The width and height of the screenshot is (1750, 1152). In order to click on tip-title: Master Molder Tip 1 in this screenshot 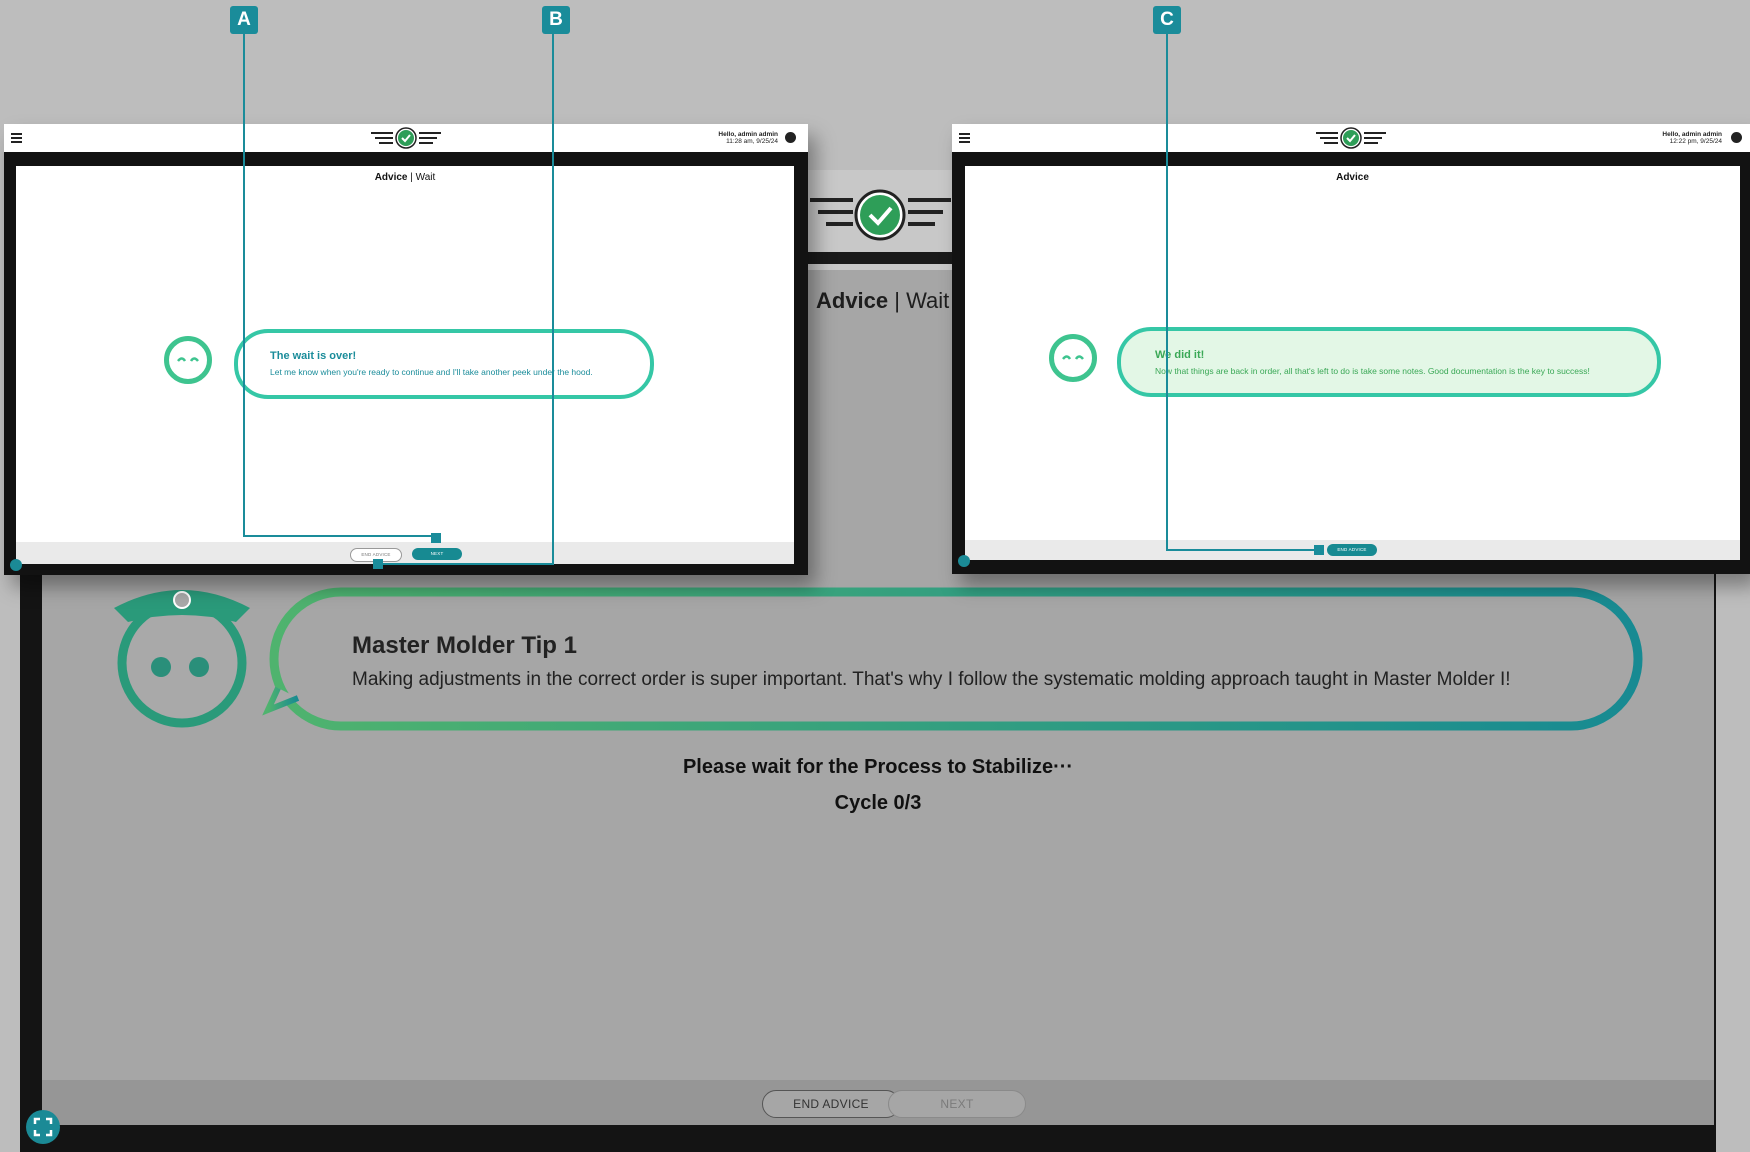, I will do `click(464, 645)`.